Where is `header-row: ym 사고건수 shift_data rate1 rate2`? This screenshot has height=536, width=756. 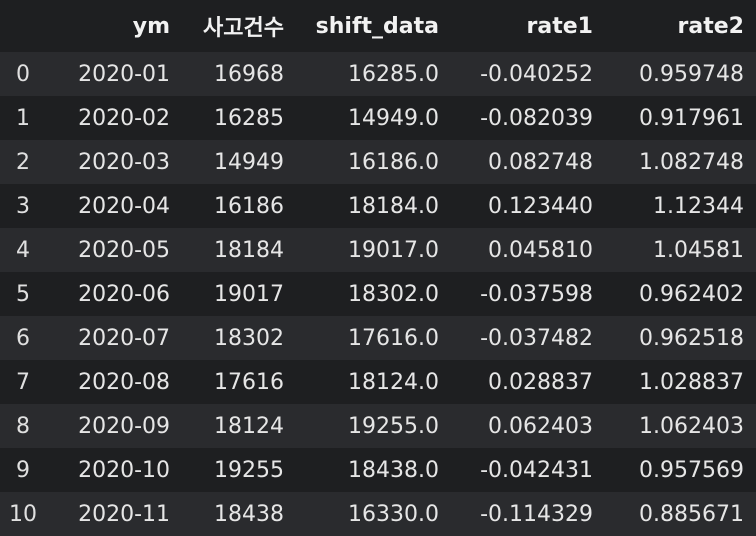
header-row: ym 사고건수 shift_data rate1 rate2 is located at coordinates (378, 26).